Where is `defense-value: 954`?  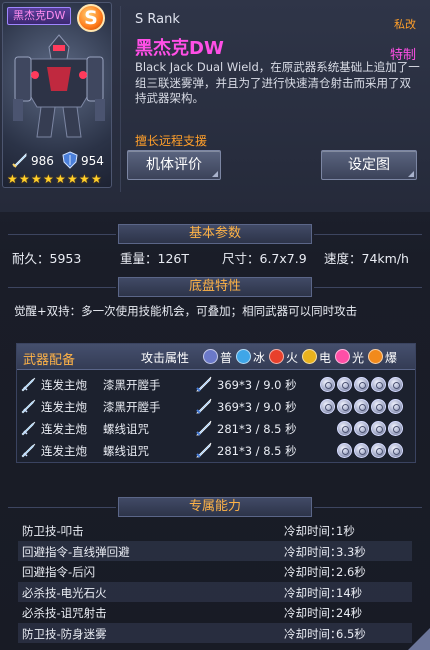
defense-value: 954 is located at coordinates (92, 161).